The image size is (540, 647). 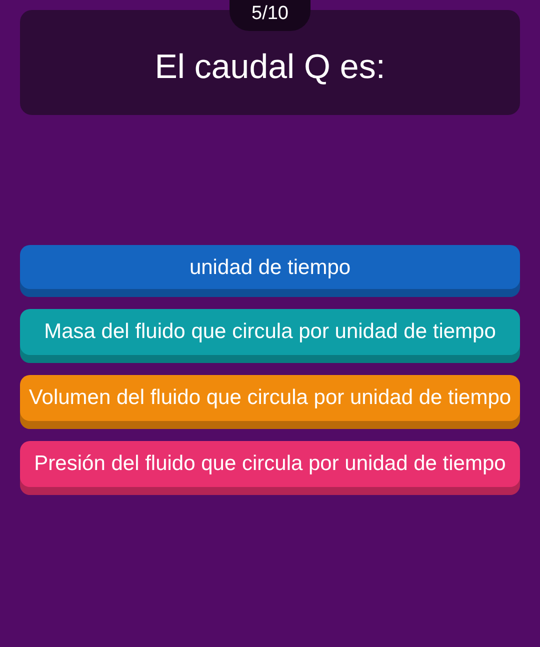 I want to click on progress-counter: 5/10, so click(x=270, y=15).